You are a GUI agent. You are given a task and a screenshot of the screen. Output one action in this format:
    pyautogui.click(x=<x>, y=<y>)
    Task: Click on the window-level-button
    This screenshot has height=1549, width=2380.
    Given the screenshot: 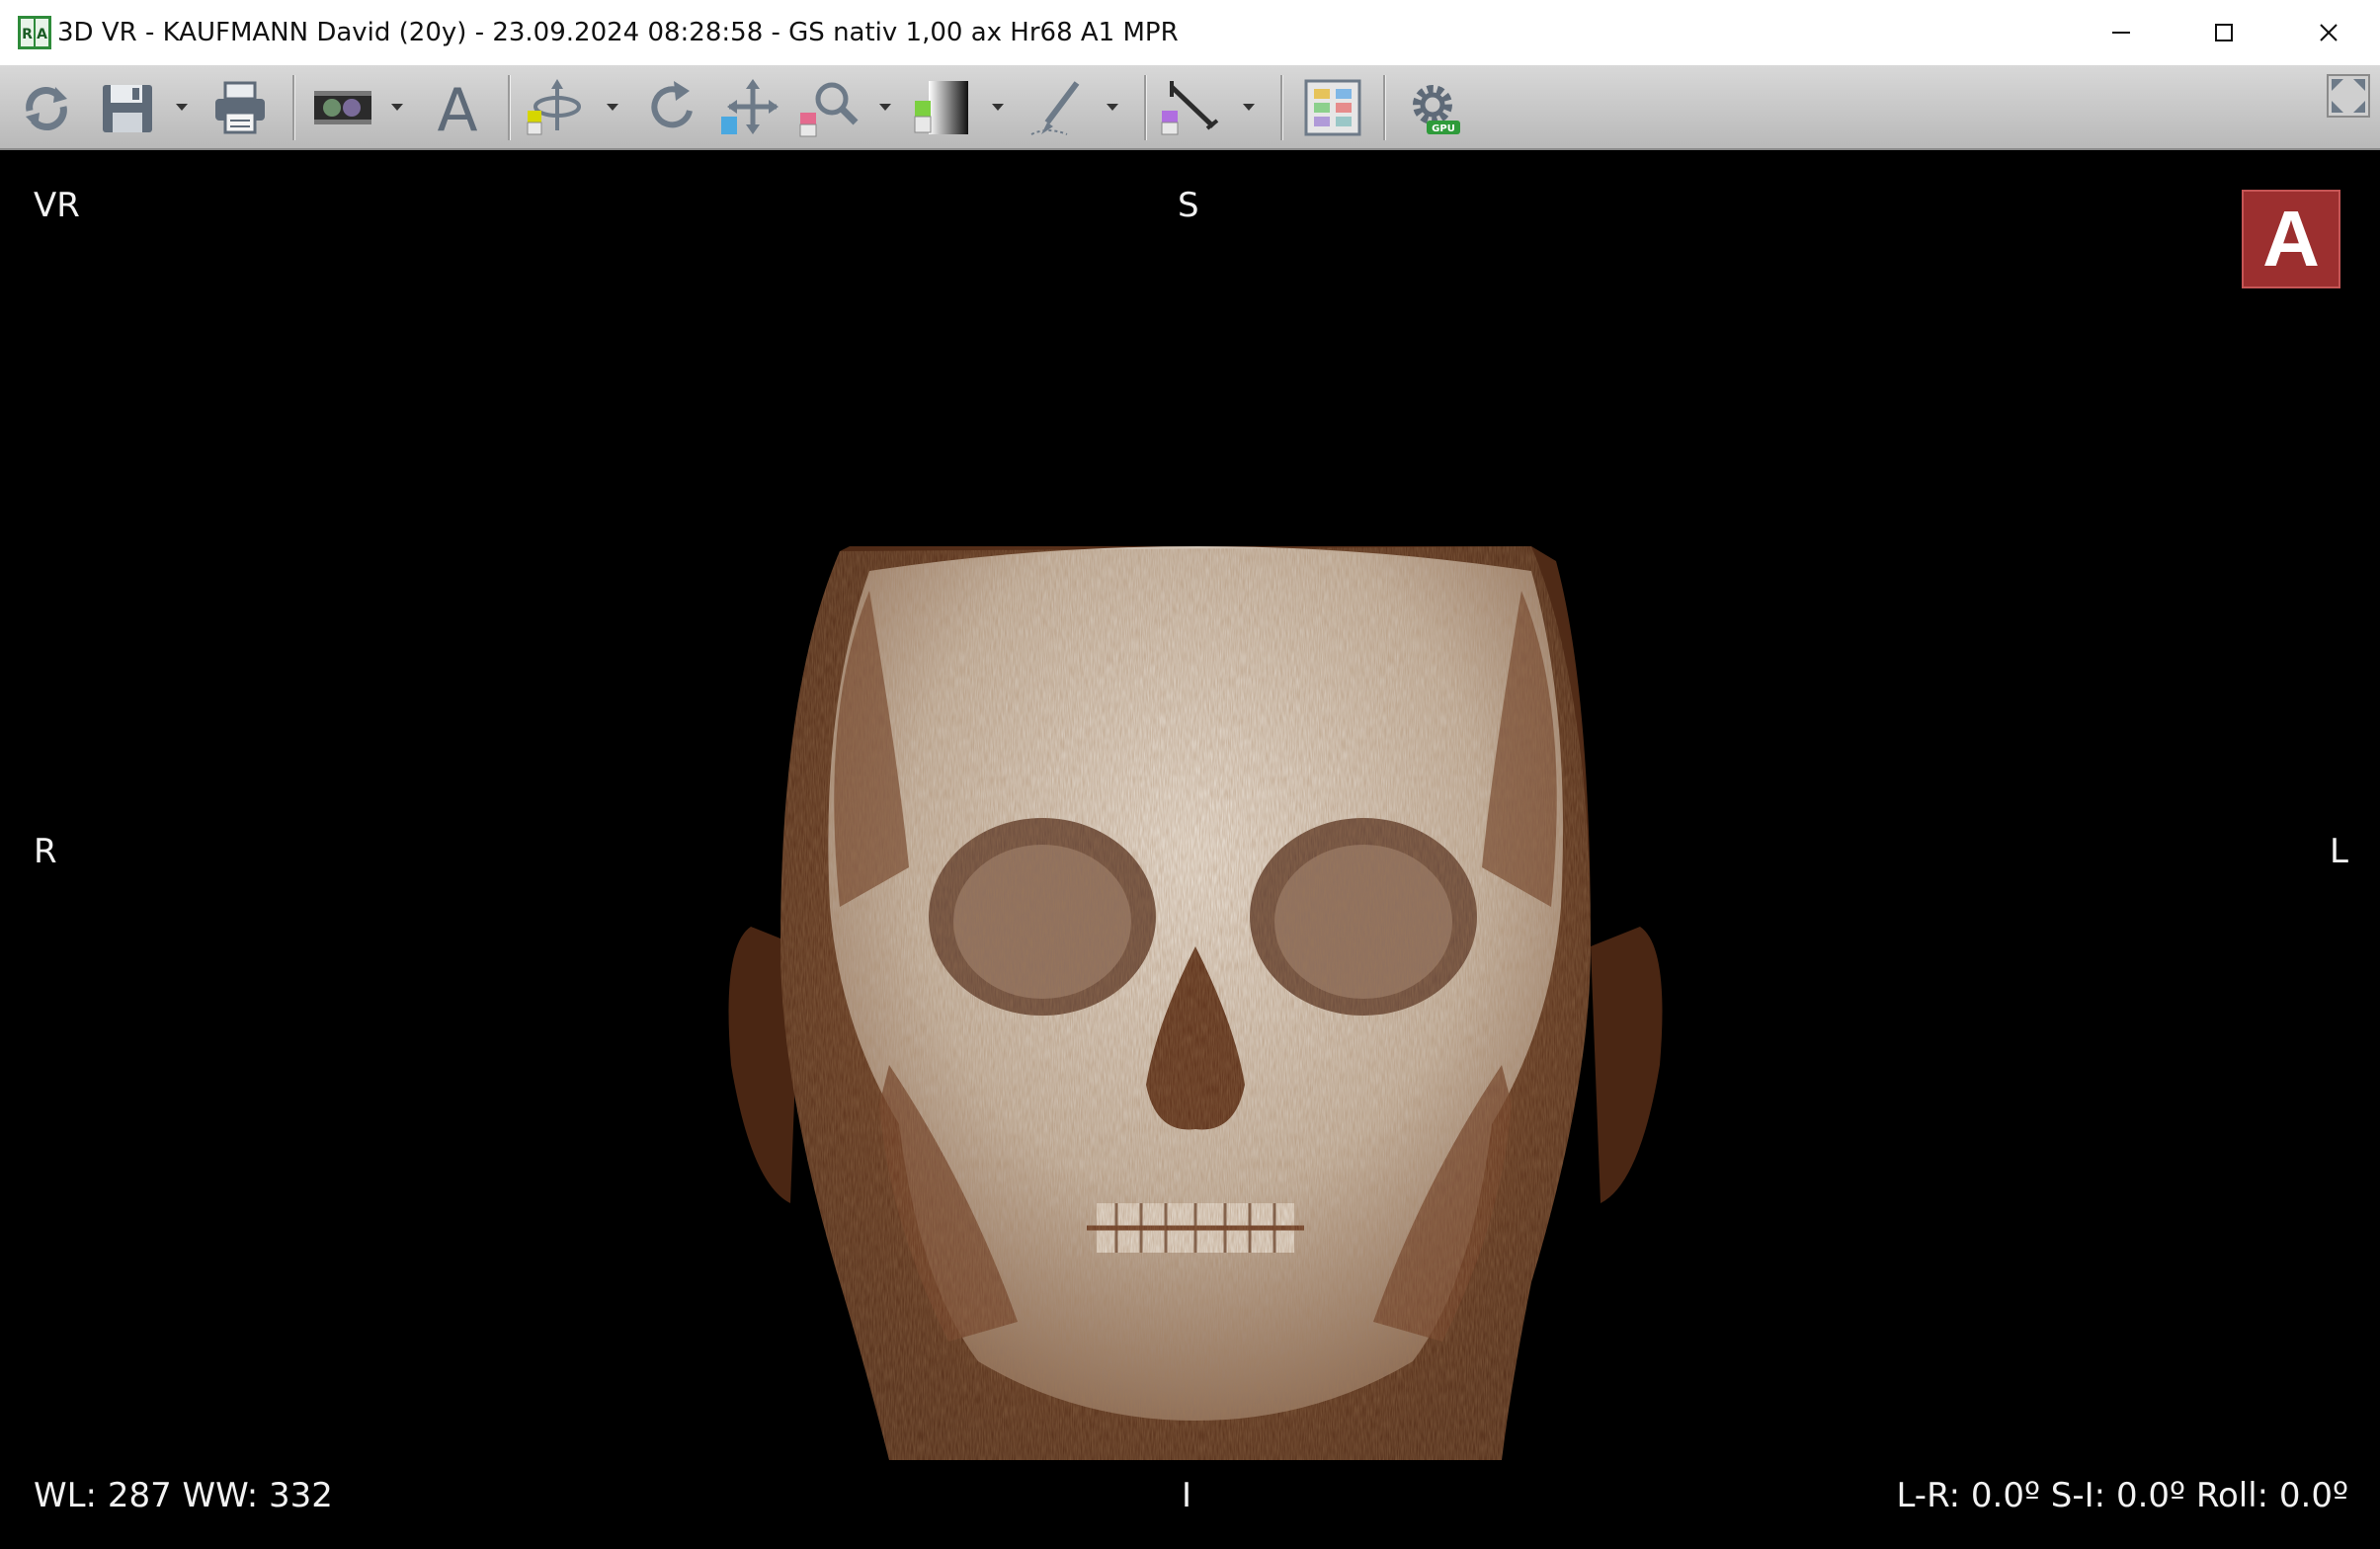 What is the action you would take?
    pyautogui.click(x=941, y=107)
    